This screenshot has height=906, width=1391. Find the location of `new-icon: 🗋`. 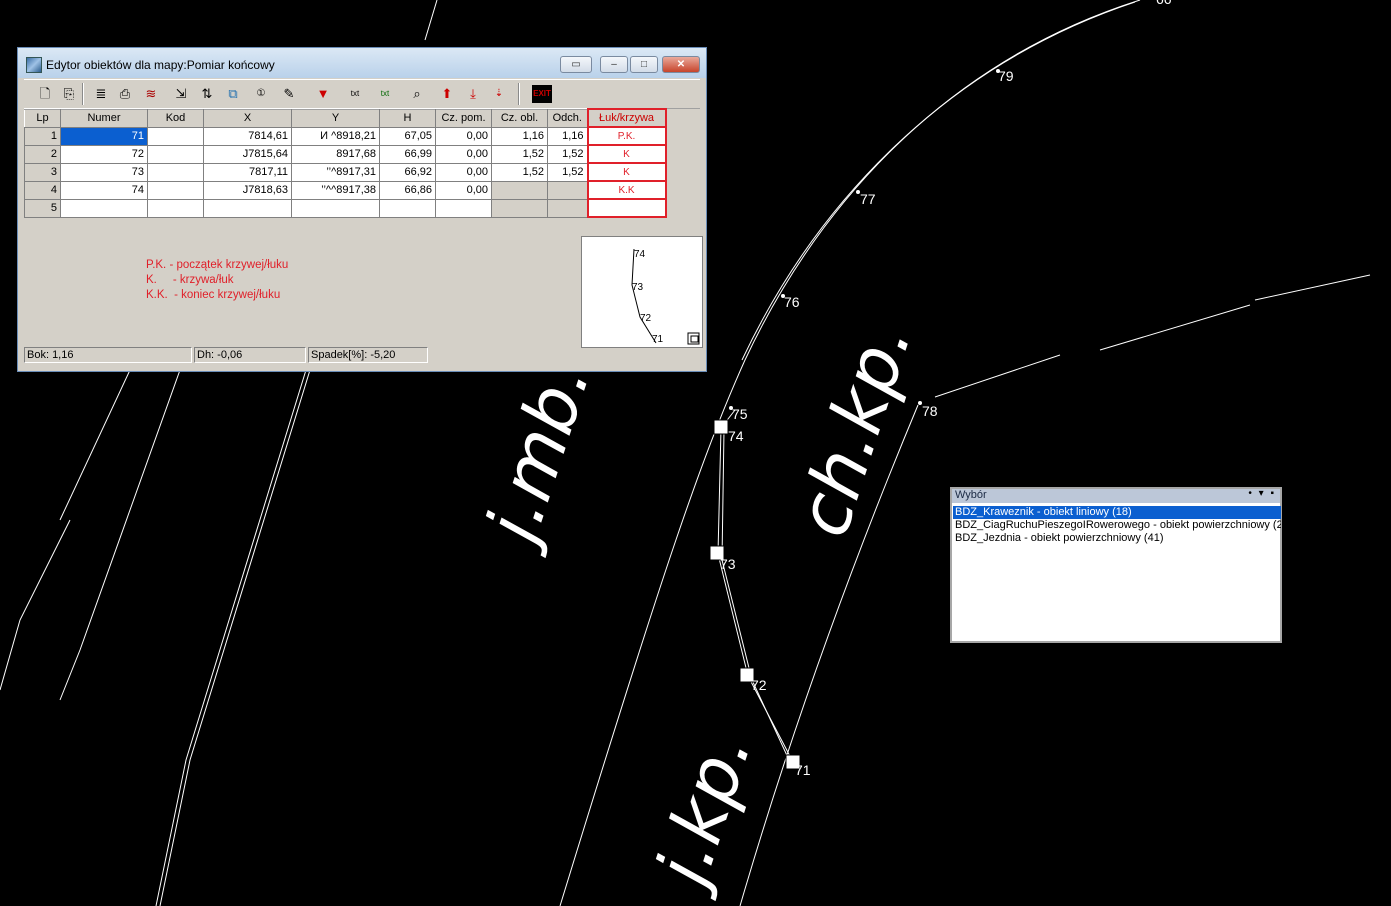

new-icon: 🗋 is located at coordinates (45, 94).